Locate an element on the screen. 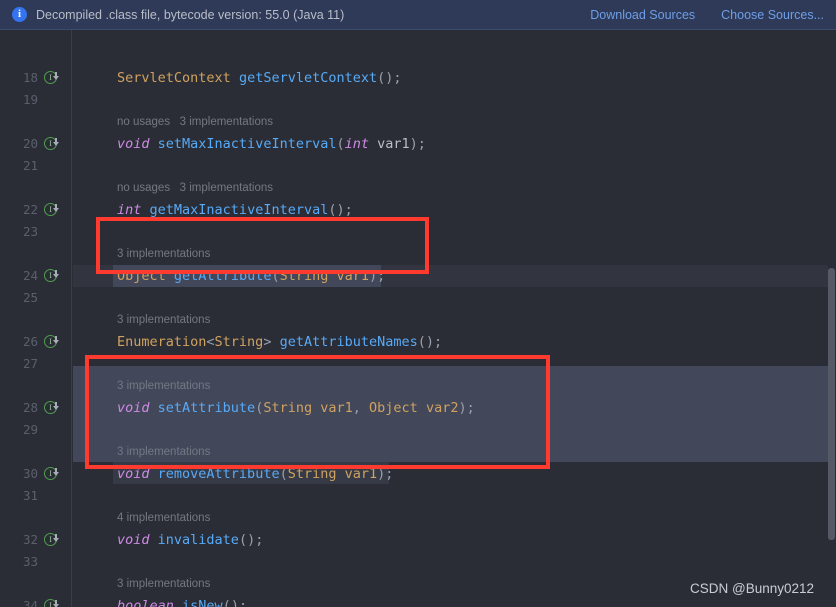 This screenshot has height=607, width=836. code-token: setAttribute is located at coordinates (206, 408).